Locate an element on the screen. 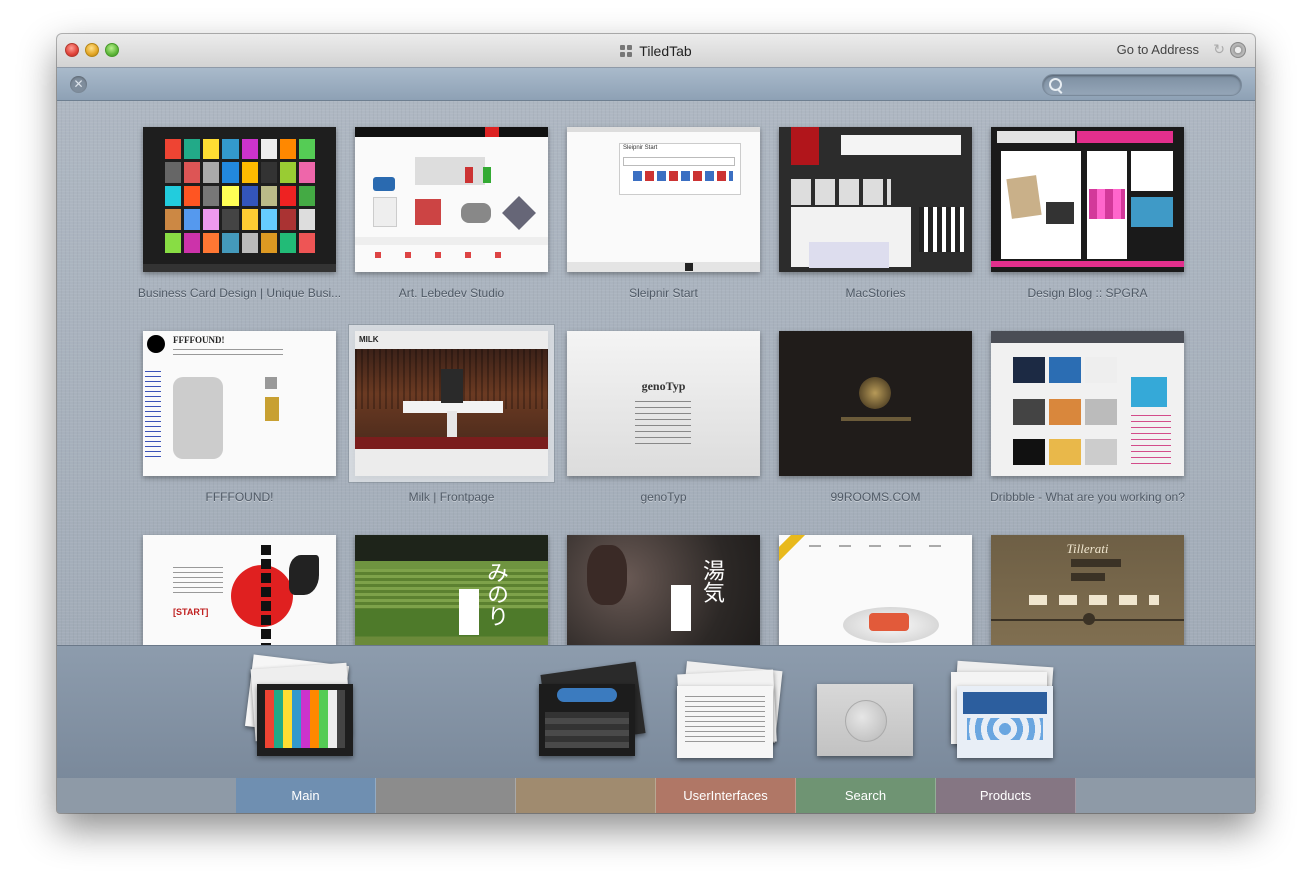 The image size is (1312, 892). group-tab-bar: Main UserInterfaces Search Products is located at coordinates (656, 795).